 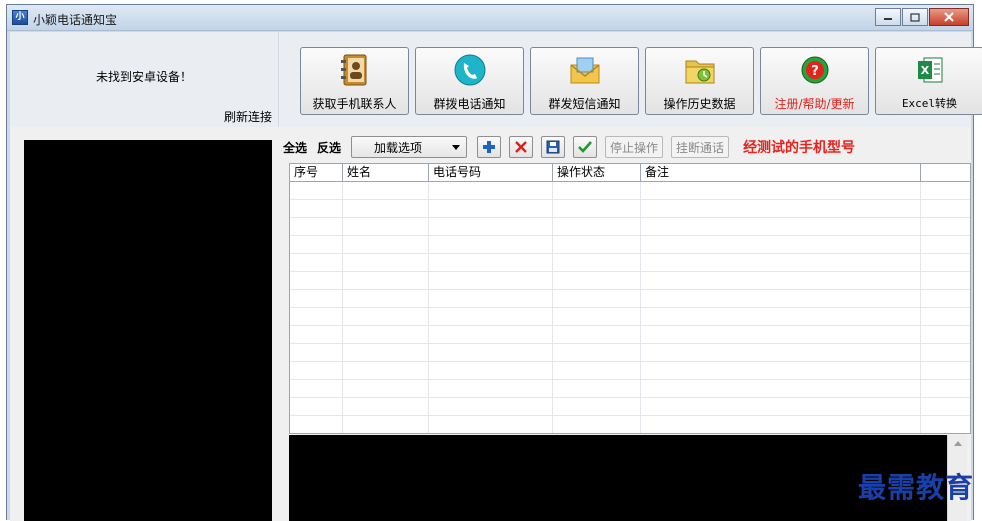 What do you see at coordinates (355, 70) in the screenshot?
I see `contacts-book-icon` at bounding box center [355, 70].